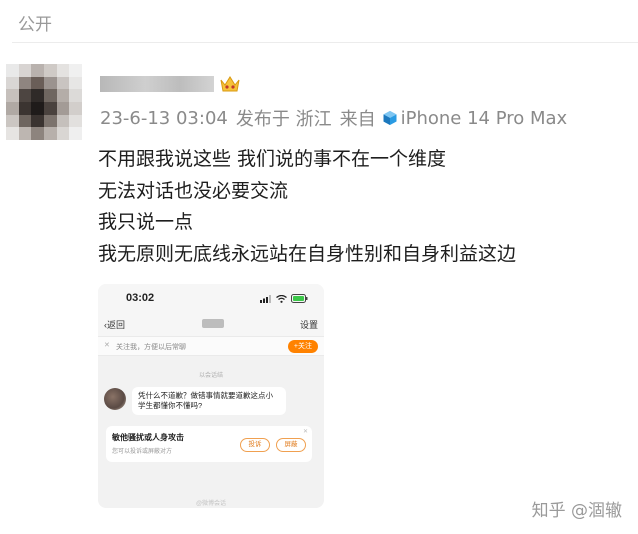  I want to click on block-button: 屏蔽, so click(291, 445).